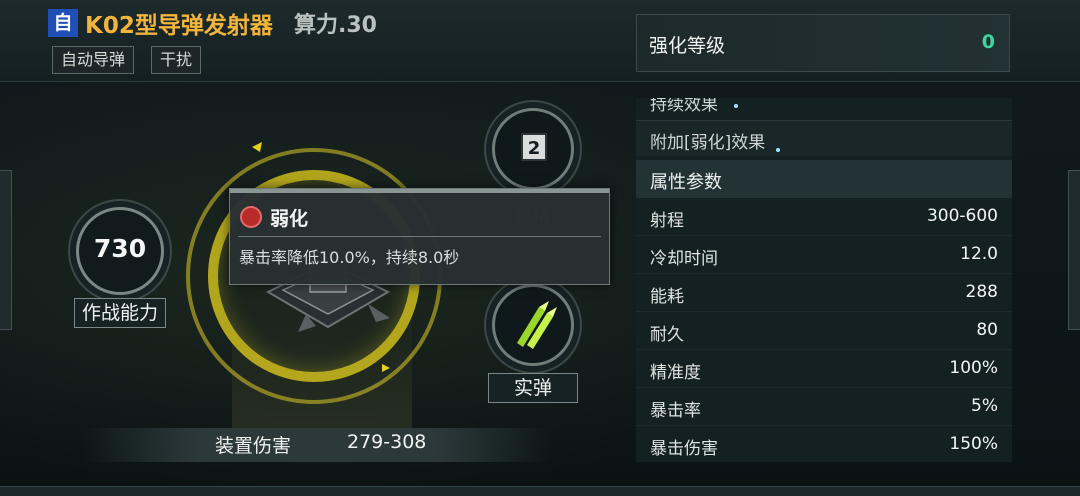 This screenshot has width=1080, height=496. What do you see at coordinates (179, 26) in the screenshot?
I see `weapon-title: K02型导弹发射器` at bounding box center [179, 26].